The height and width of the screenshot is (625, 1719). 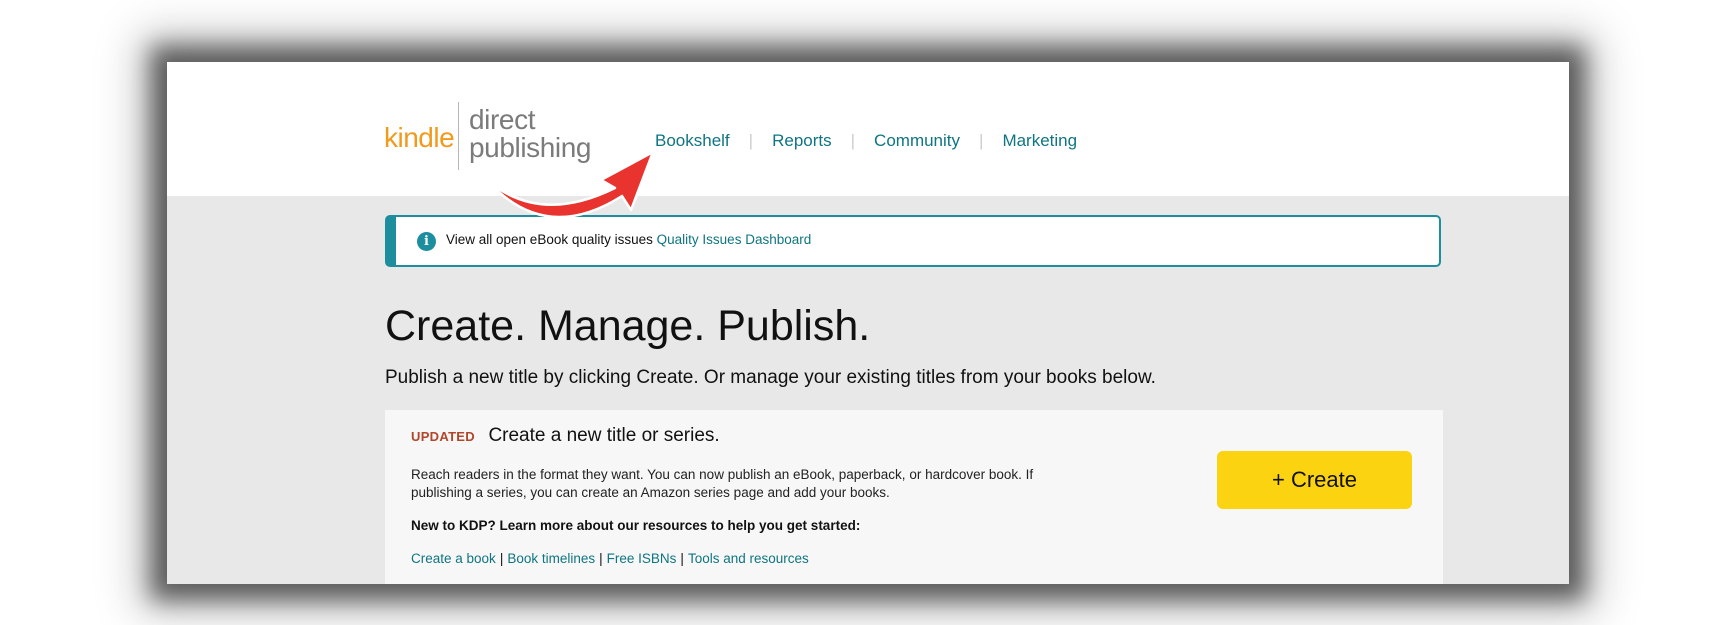 I want to click on card-title: Create a new title or series., so click(x=604, y=435).